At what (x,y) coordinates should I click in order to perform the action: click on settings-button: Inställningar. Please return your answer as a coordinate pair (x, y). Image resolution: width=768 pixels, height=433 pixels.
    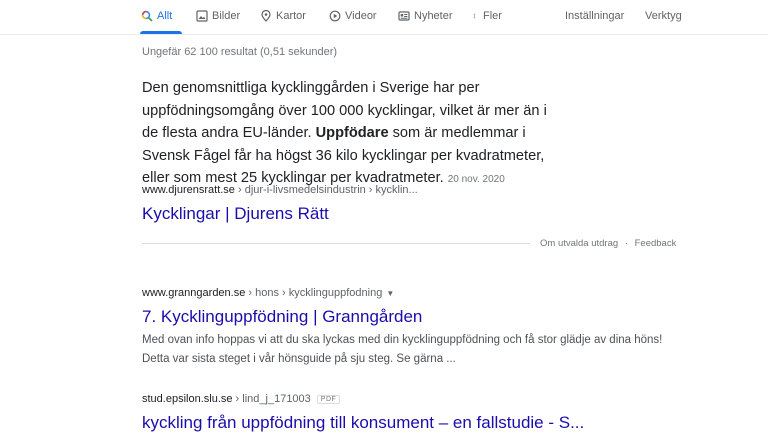
    Looking at the image, I should click on (594, 16).